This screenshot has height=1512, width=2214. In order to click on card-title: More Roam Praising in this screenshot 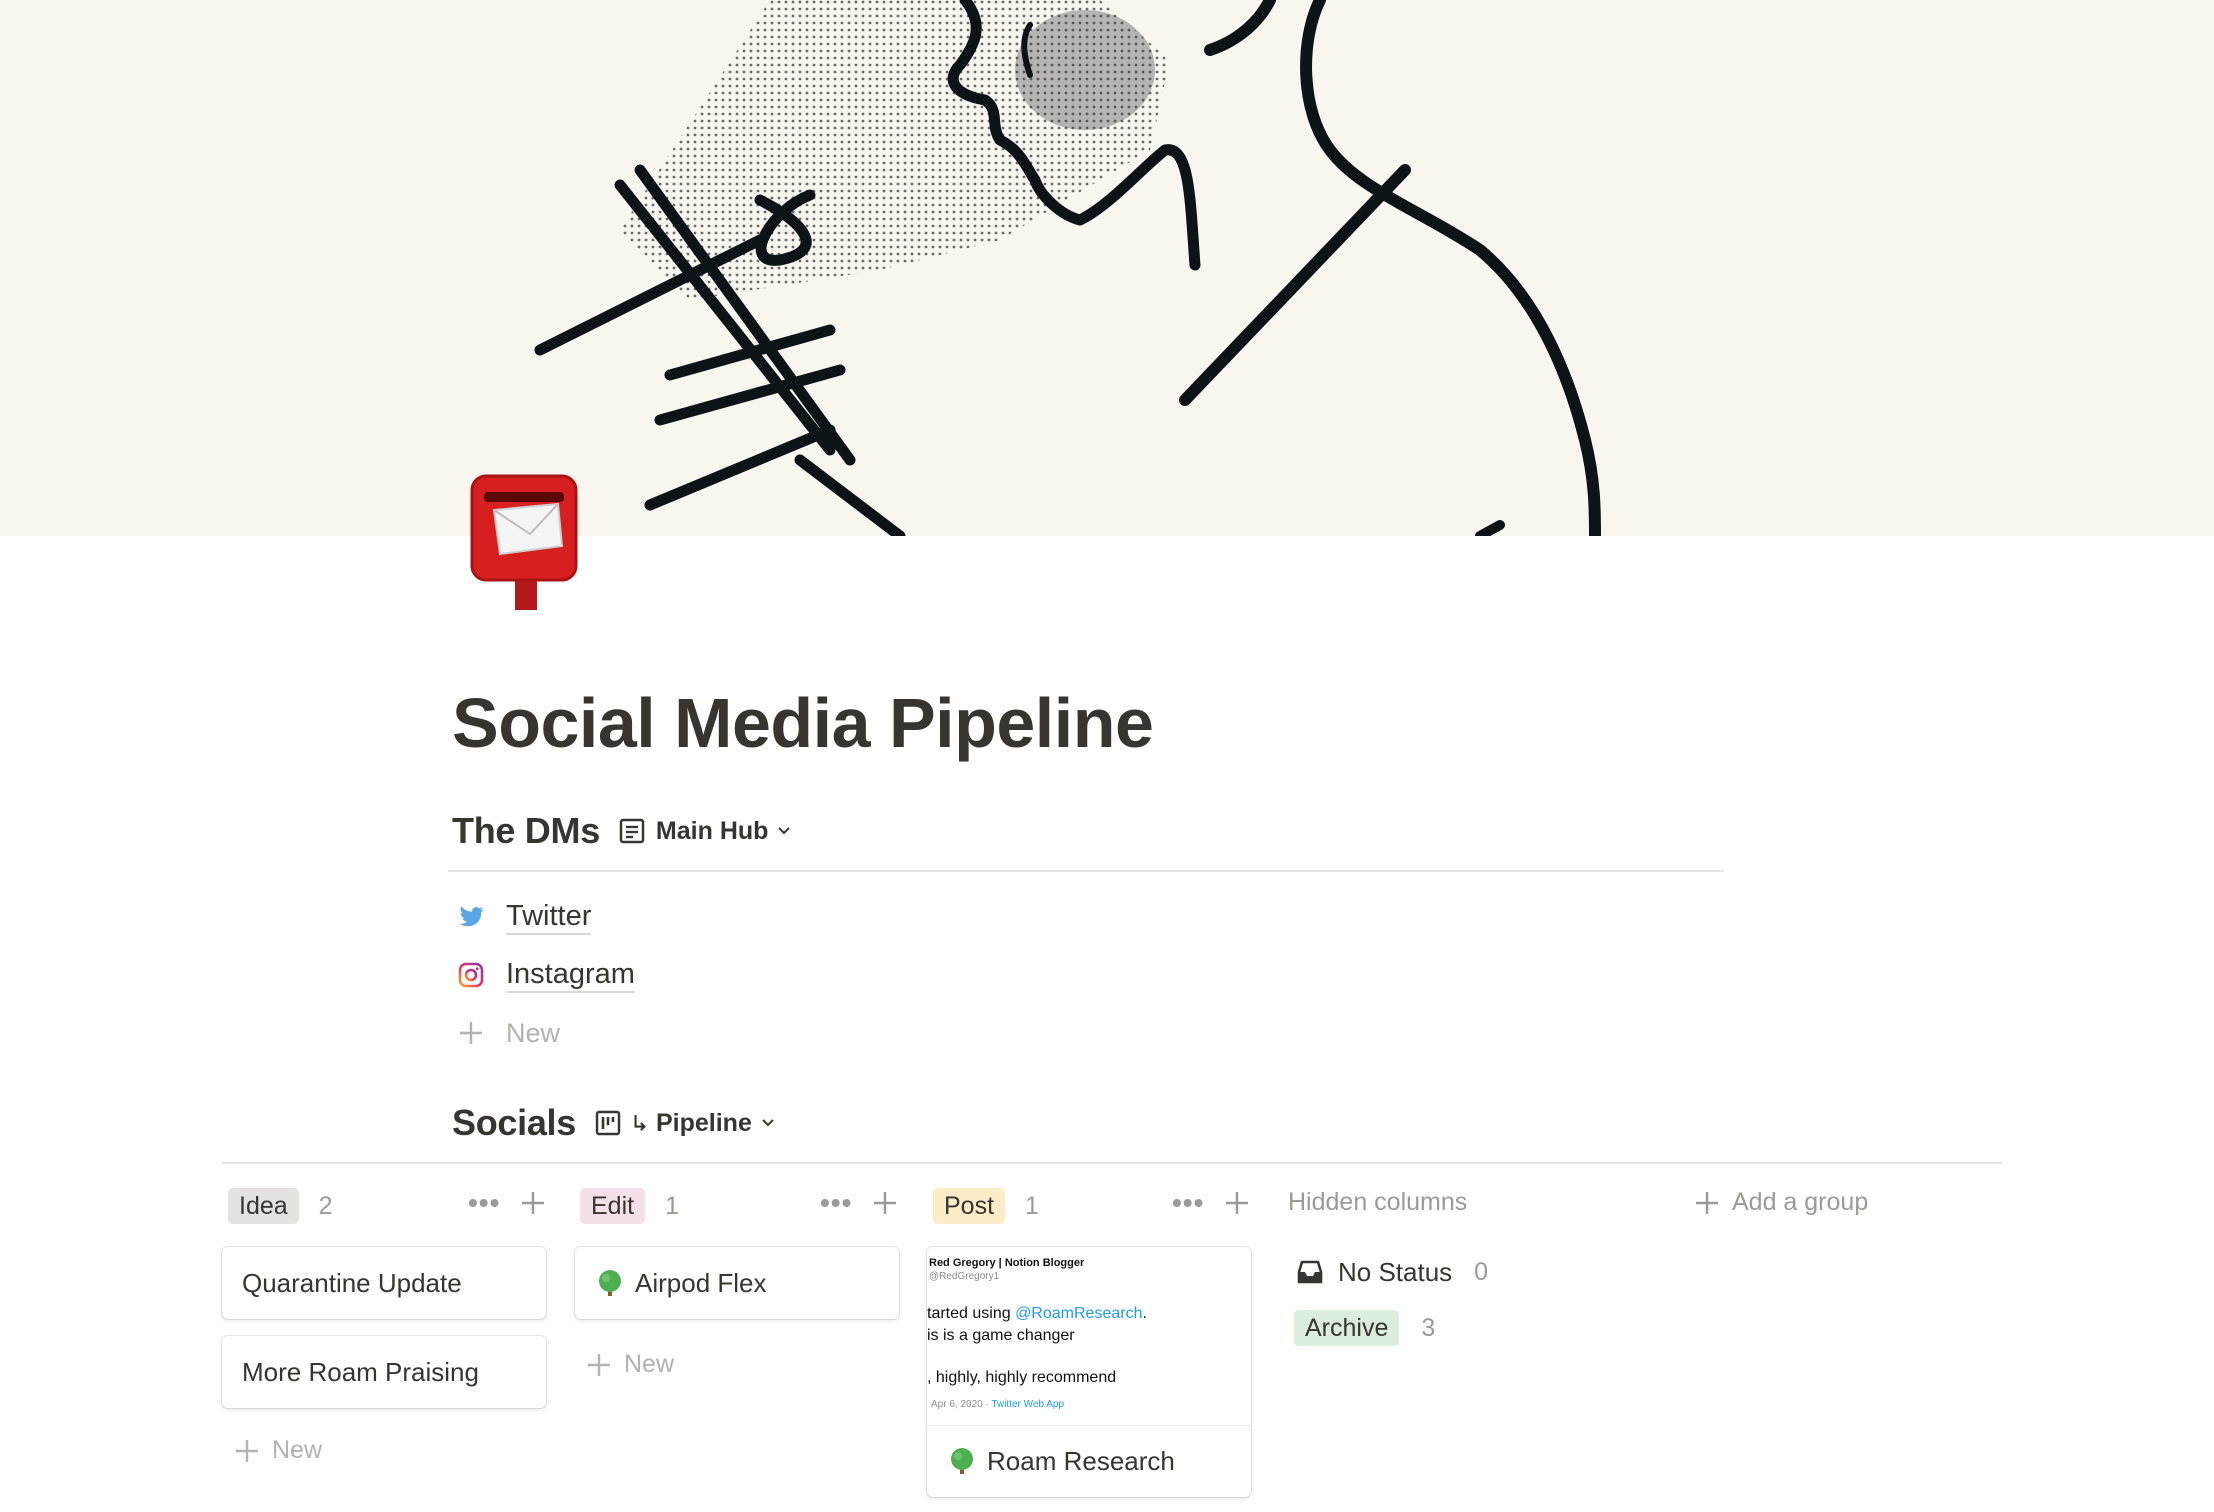, I will do `click(360, 1371)`.